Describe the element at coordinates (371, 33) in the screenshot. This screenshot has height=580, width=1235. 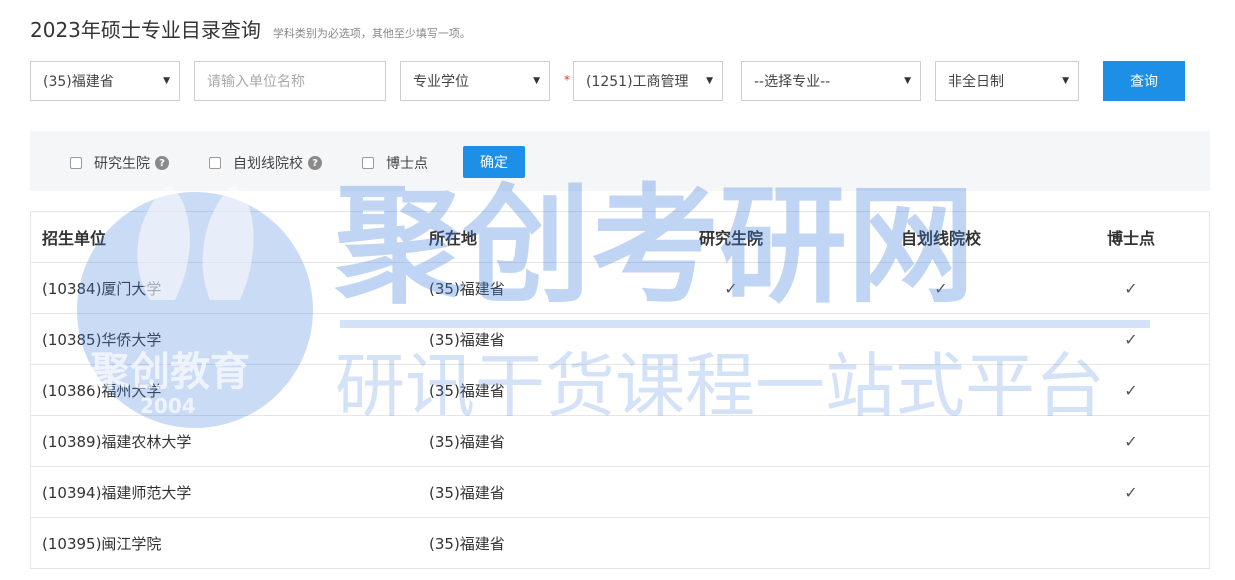
I see `page-hint: 学科类别为必选项，其他至少填写一项。` at that location.